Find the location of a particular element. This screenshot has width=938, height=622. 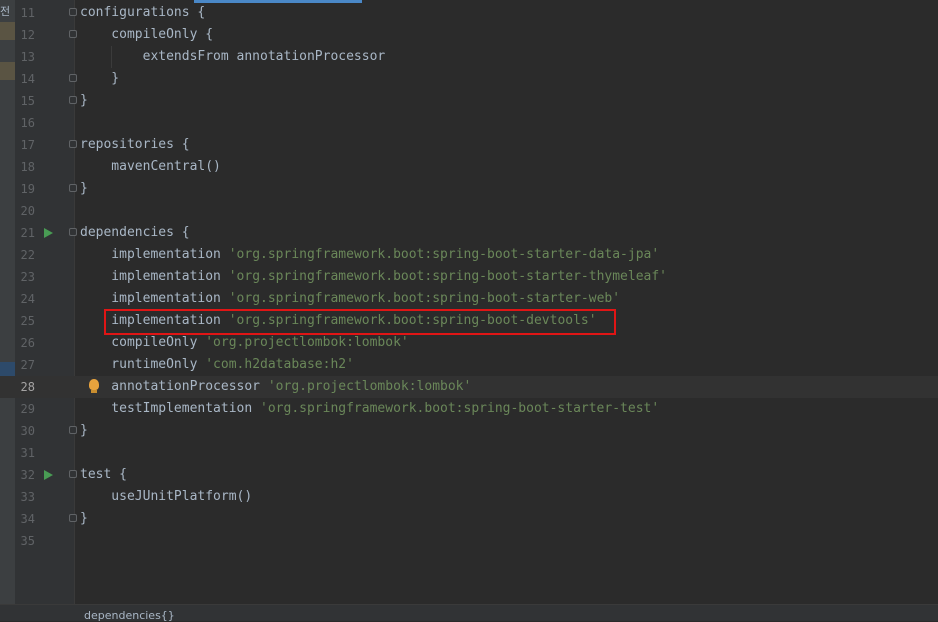

code-line: 30} is located at coordinates (469, 431).